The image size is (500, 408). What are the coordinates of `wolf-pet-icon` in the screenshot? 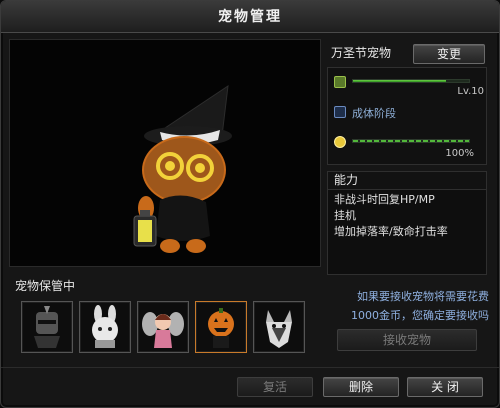 It's located at (279, 329).